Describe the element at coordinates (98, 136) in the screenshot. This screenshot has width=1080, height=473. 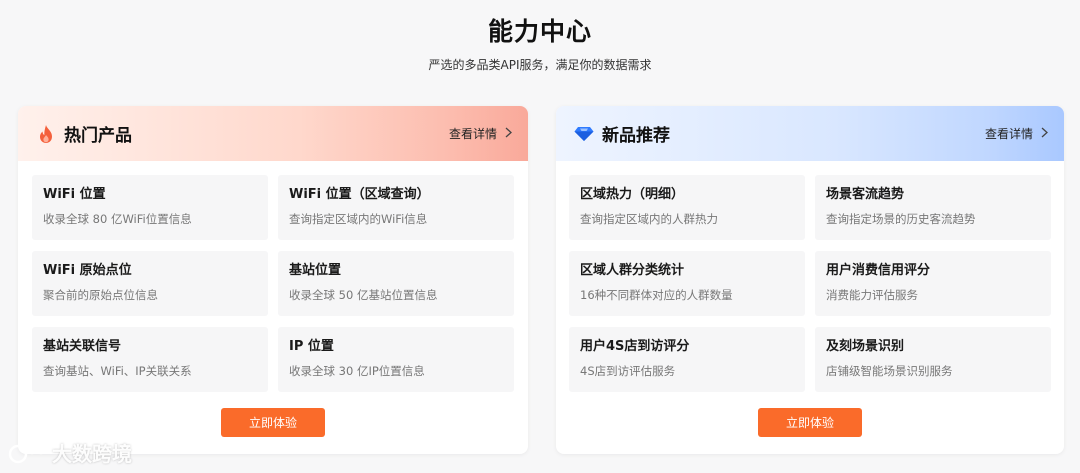
I see `hot-products-title: 热门产品` at that location.